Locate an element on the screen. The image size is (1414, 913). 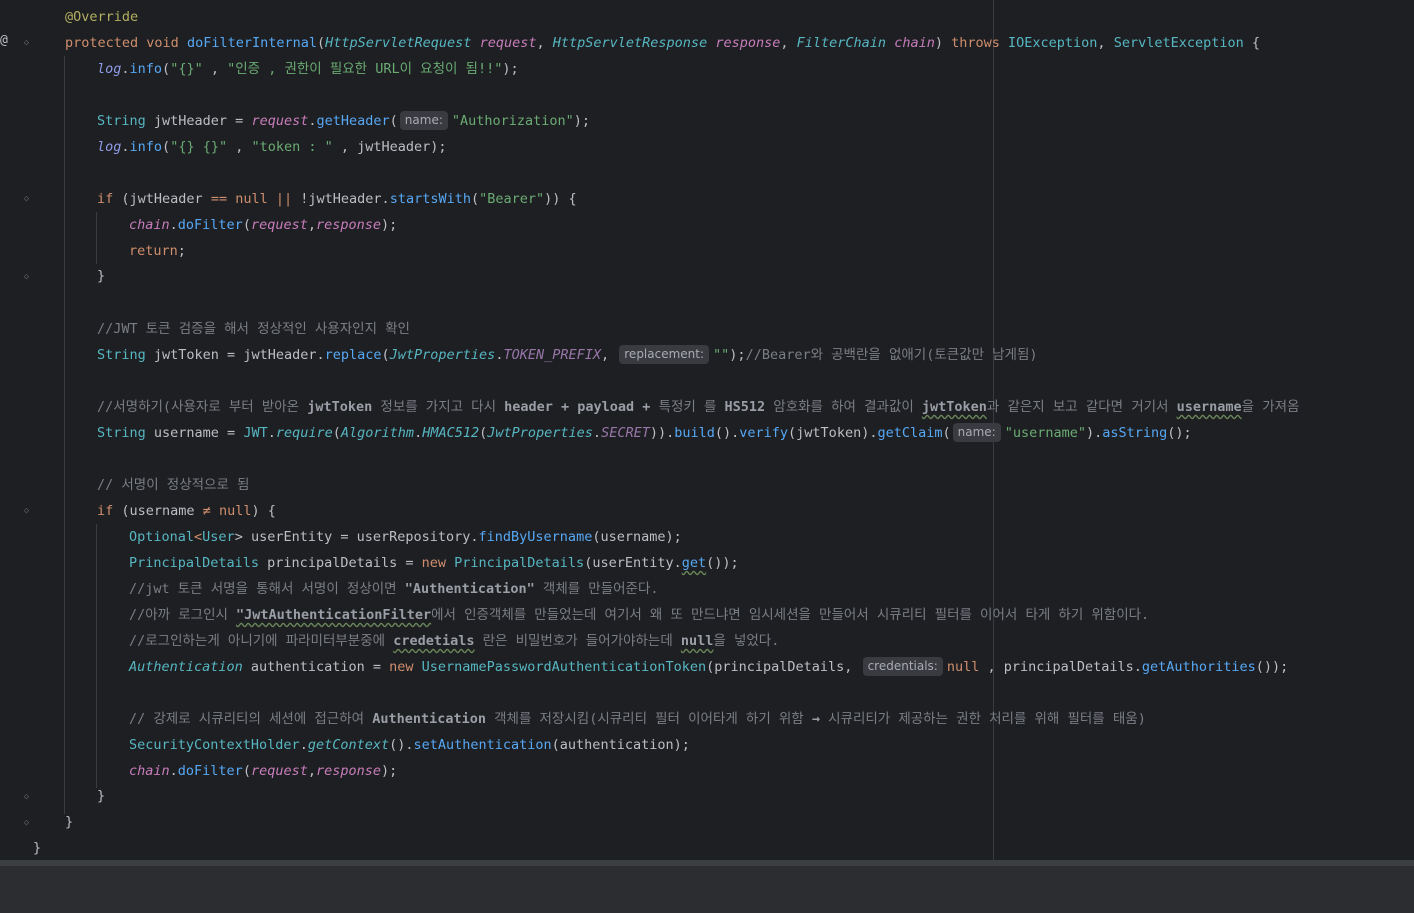
string-token: "token : " is located at coordinates (292, 147).